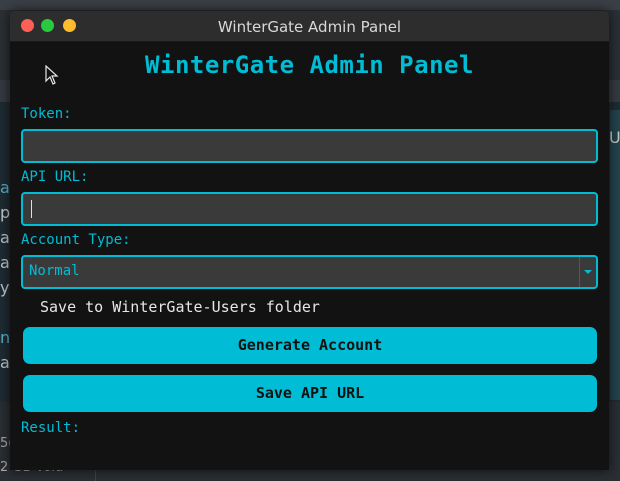 The image size is (620, 481). Describe the element at coordinates (310, 345) in the screenshot. I see `generate-account-button: Generate Account` at that location.